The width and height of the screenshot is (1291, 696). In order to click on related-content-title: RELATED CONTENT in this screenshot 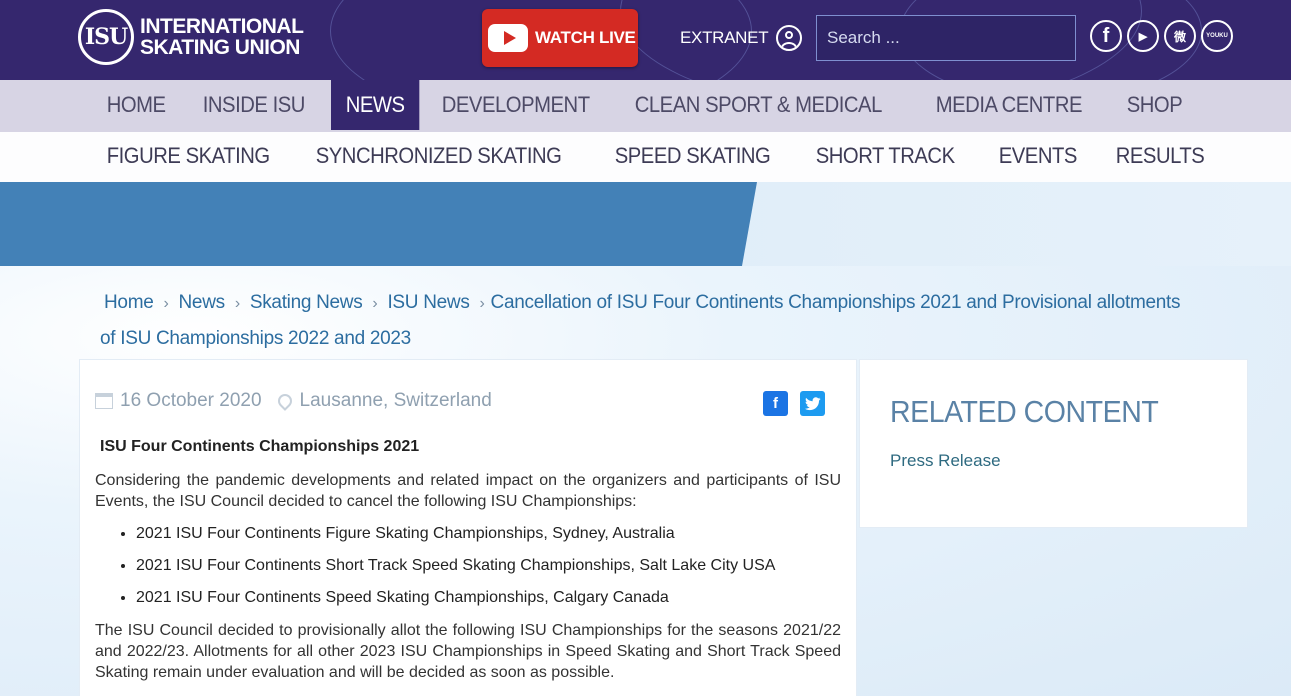, I will do `click(1024, 411)`.